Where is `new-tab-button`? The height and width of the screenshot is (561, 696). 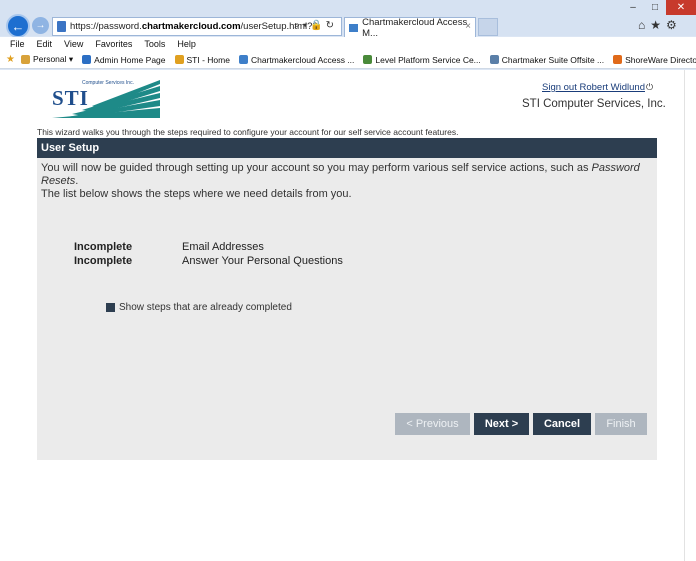 new-tab-button is located at coordinates (488, 27).